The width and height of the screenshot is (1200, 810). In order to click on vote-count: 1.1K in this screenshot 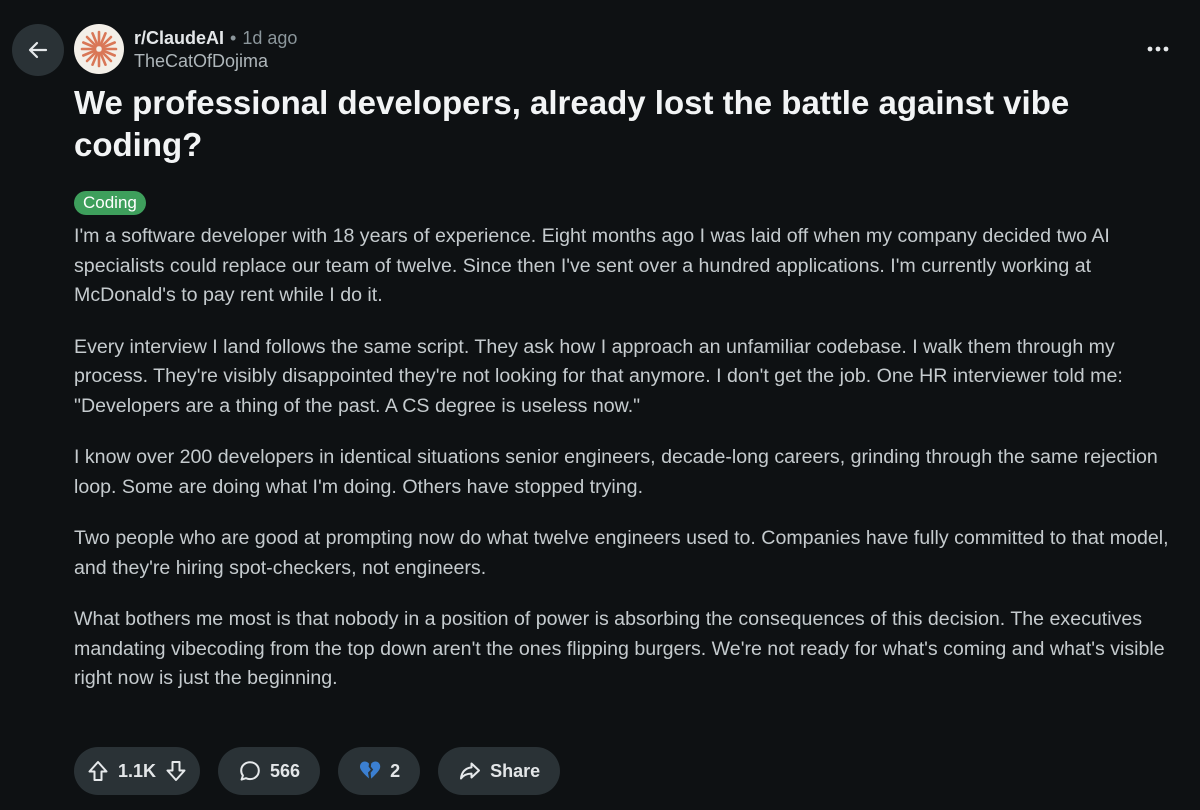, I will do `click(137, 770)`.